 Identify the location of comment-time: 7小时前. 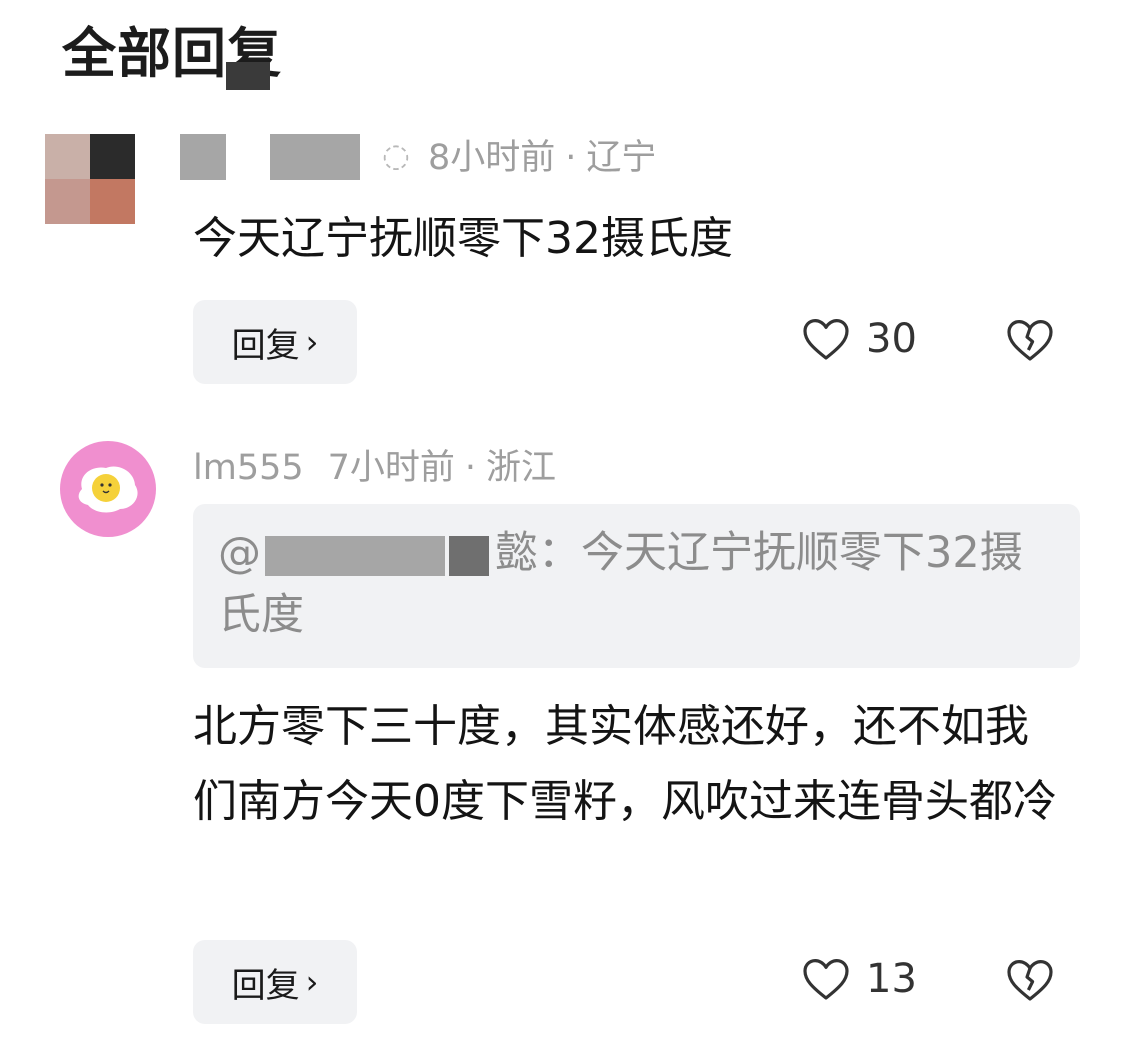
(391, 468).